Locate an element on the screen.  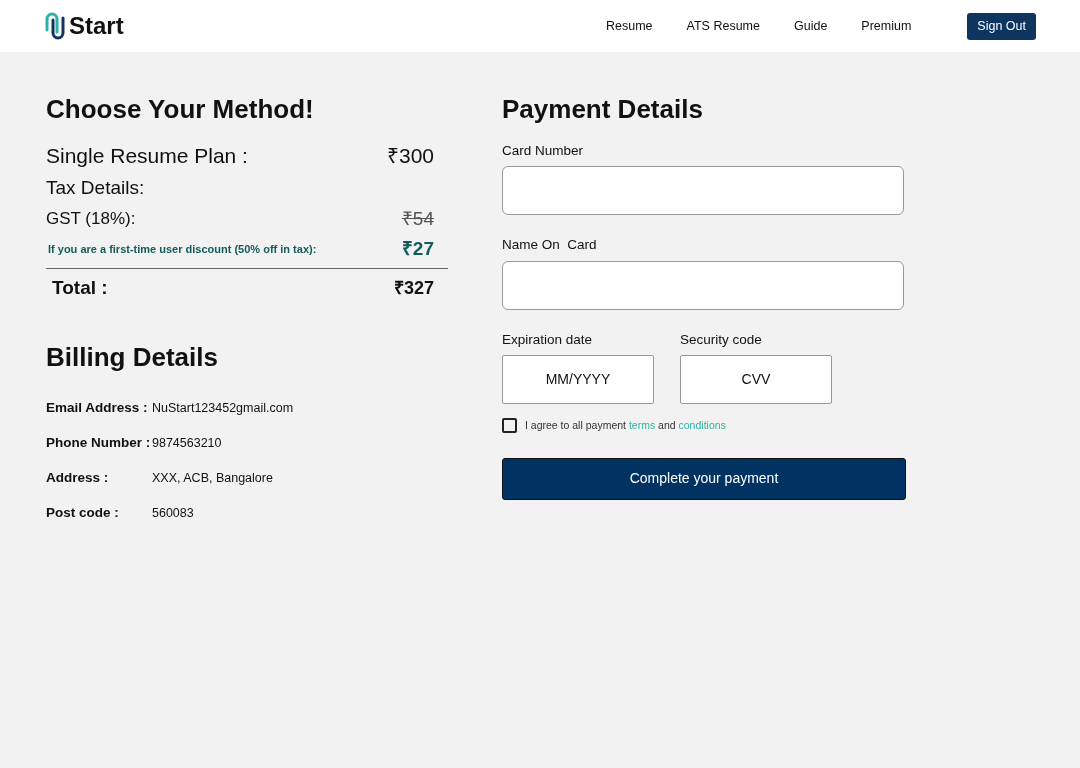
logo-text: Start is located at coordinates (96, 26).